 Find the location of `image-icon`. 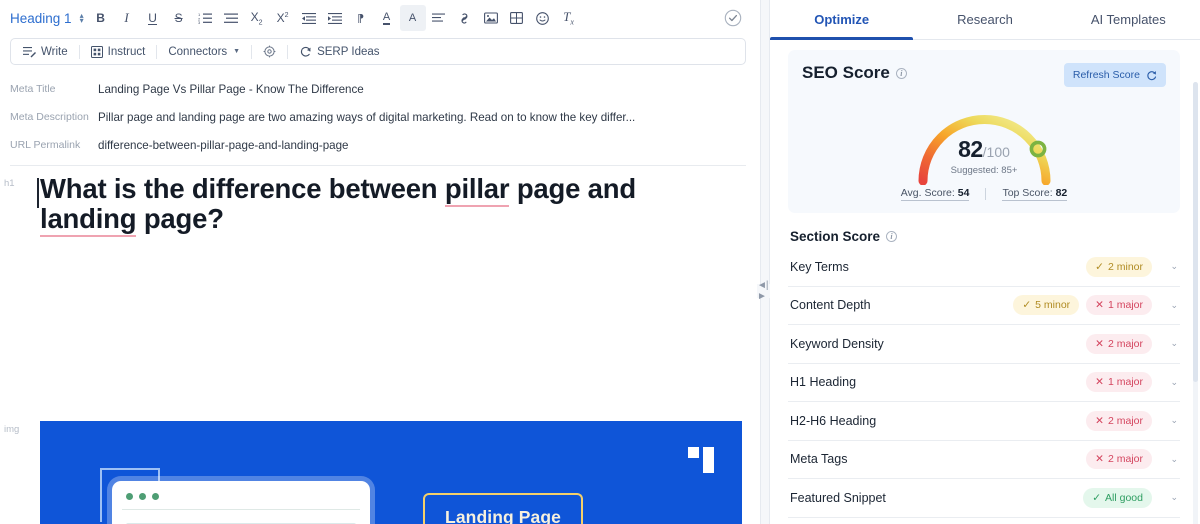

image-icon is located at coordinates (491, 18).